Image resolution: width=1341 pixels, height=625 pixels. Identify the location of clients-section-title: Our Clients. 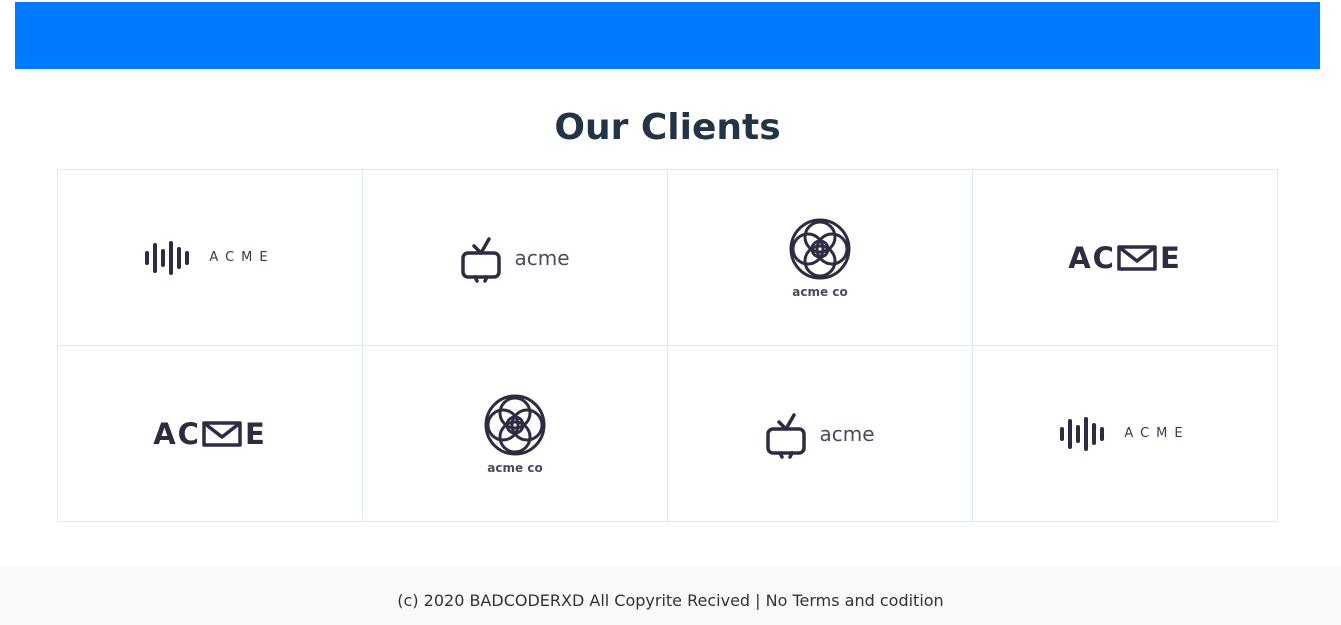
(667, 127).